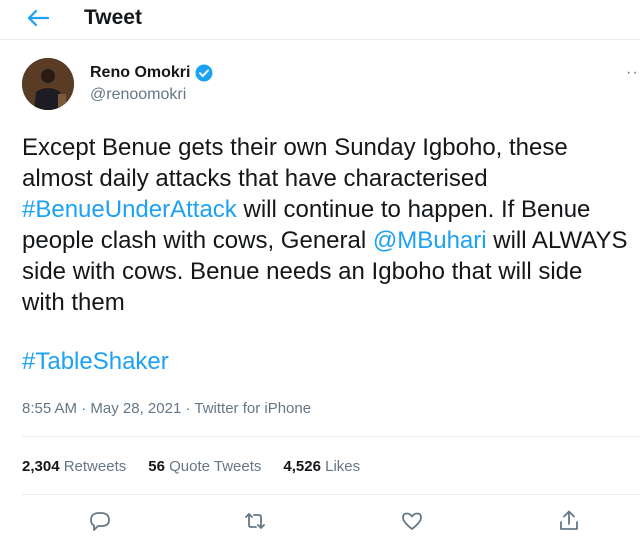 The width and height of the screenshot is (640, 550). Describe the element at coordinates (73, 302) in the screenshot. I see `tweet-line: with them` at that location.